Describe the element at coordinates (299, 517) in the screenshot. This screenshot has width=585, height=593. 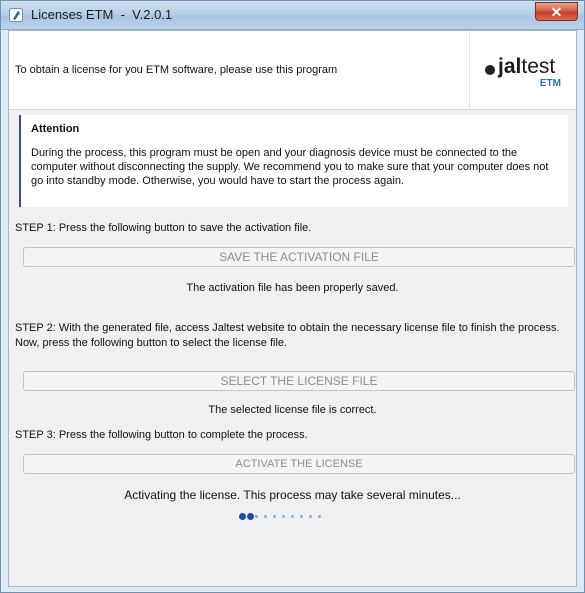
I see `progress-indicator` at that location.